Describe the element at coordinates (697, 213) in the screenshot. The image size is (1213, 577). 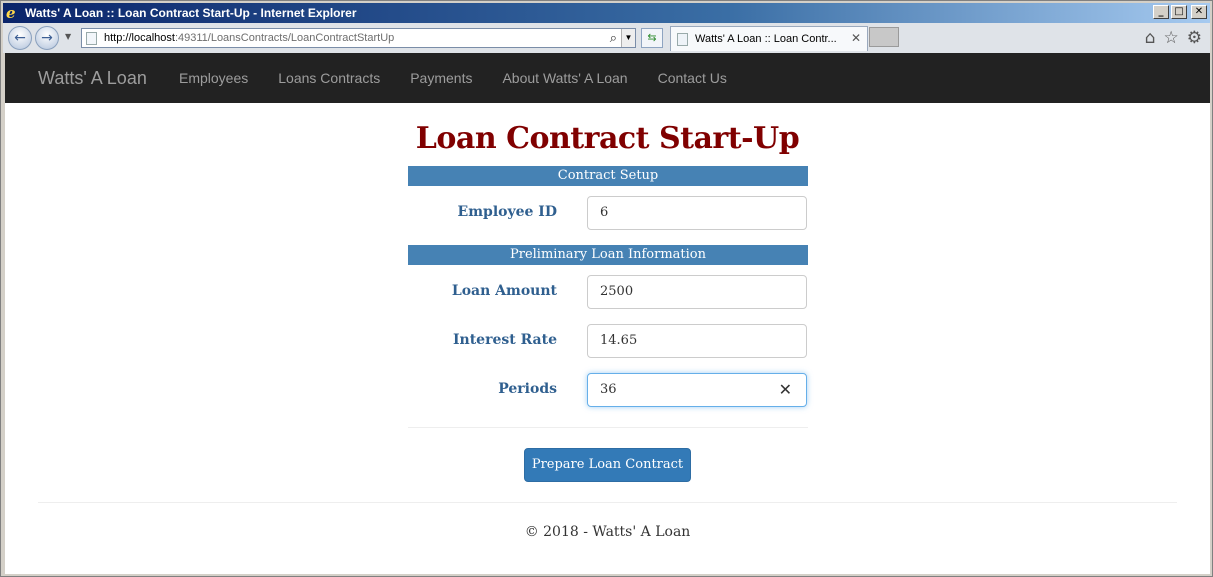
I see `employee-id-field: 6` at that location.